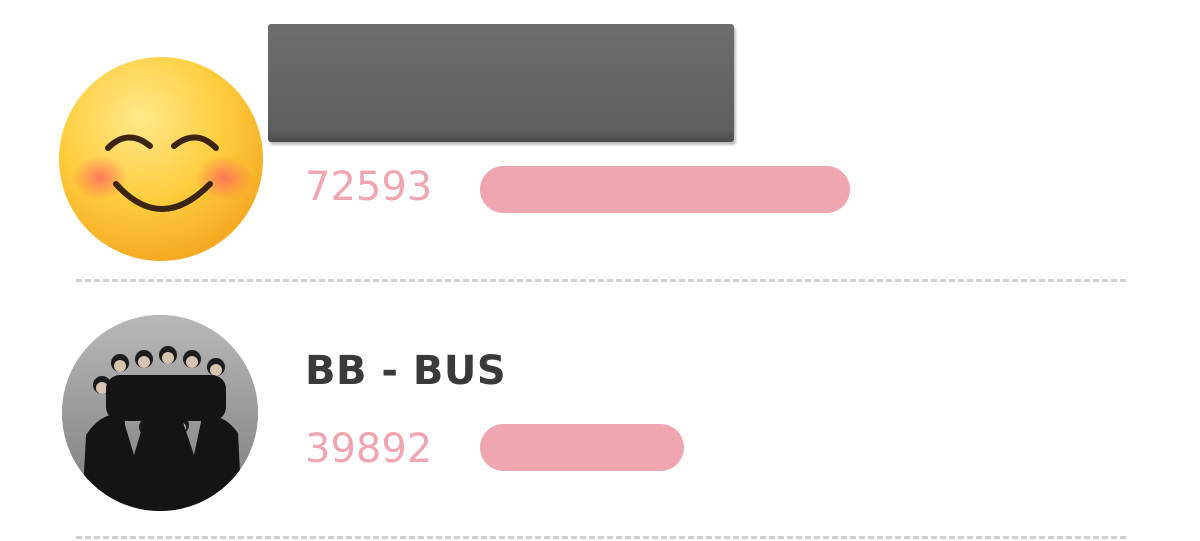 This screenshot has width=1200, height=541. I want to click on smiling-face-icon, so click(161, 159).